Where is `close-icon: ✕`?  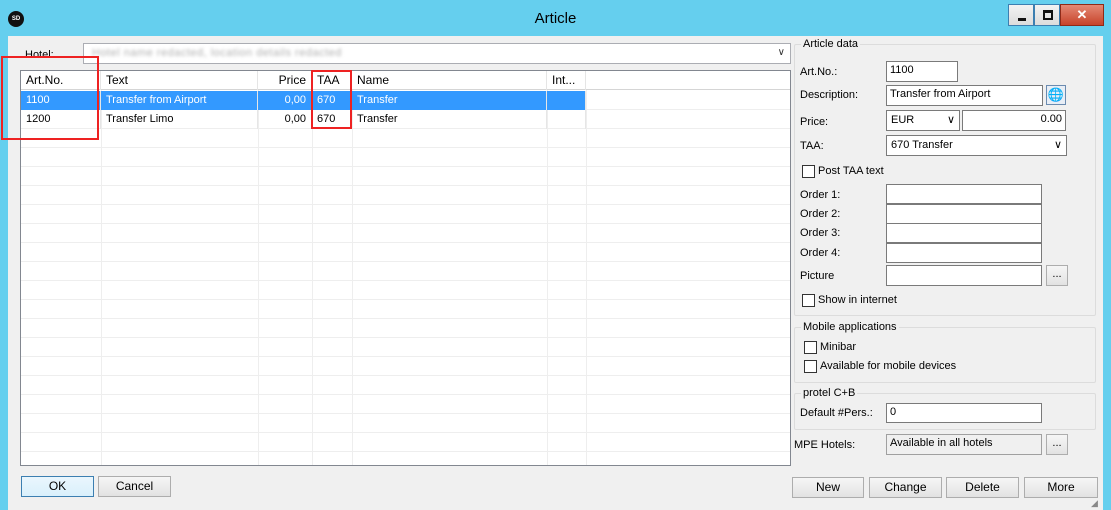
close-icon: ✕ is located at coordinates (1082, 14).